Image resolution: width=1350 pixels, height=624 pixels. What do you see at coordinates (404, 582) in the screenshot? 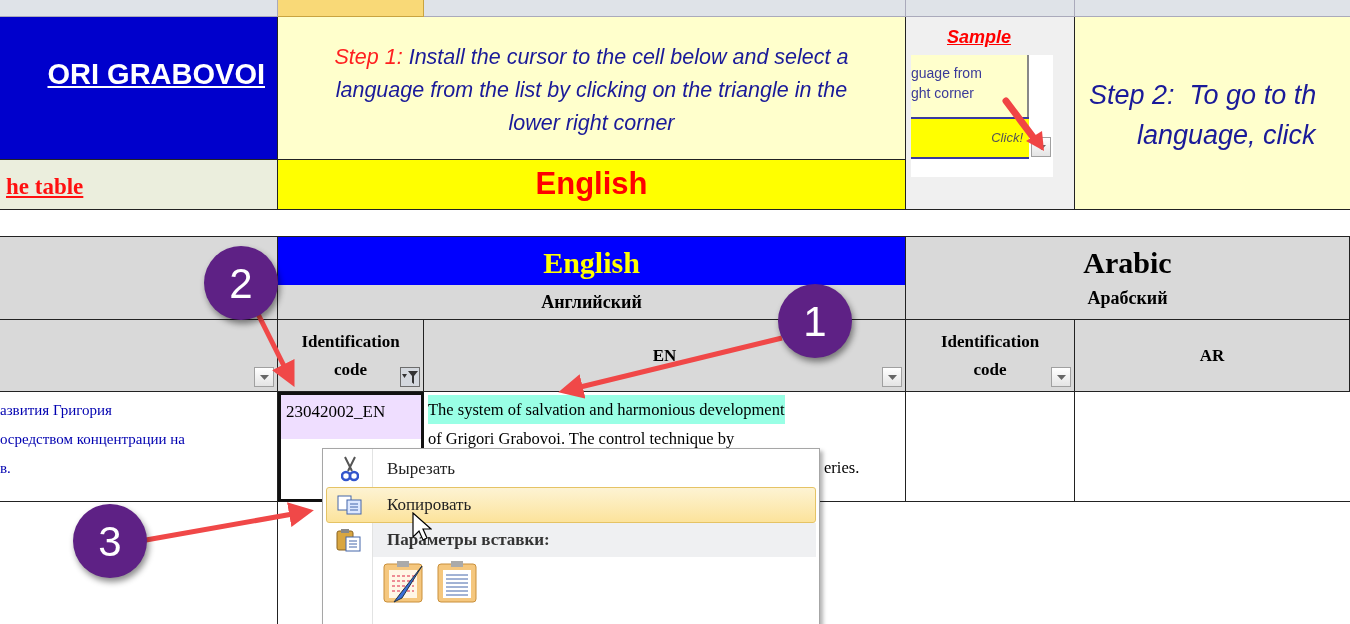
I see `paste-formatting-icon` at bounding box center [404, 582].